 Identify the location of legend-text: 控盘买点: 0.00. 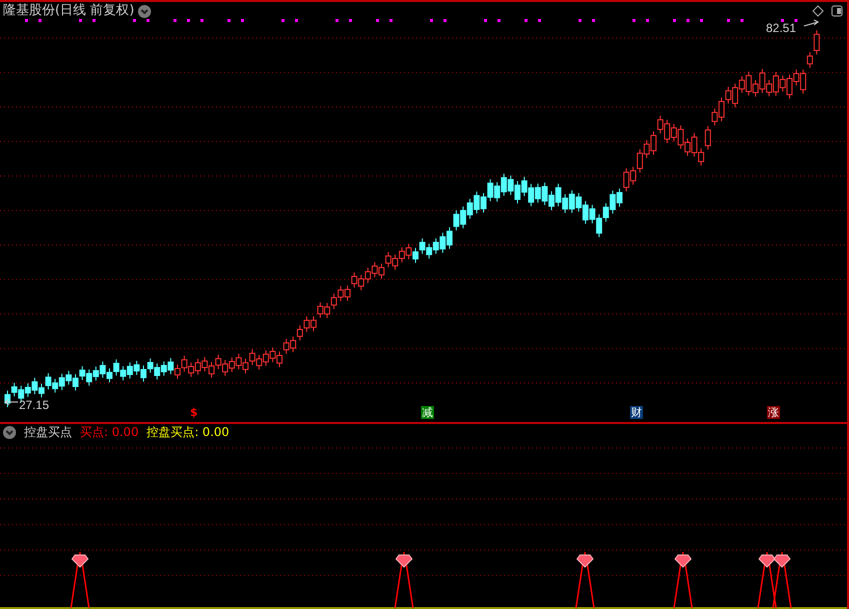
(188, 432).